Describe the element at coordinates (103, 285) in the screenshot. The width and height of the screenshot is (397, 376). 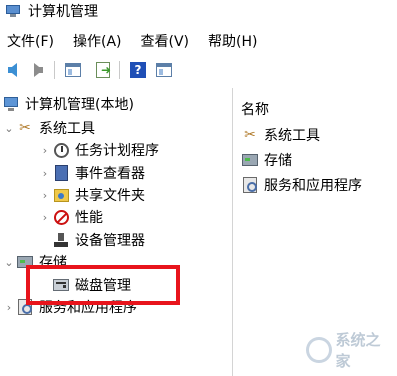
I see `highlight-annotation` at that location.